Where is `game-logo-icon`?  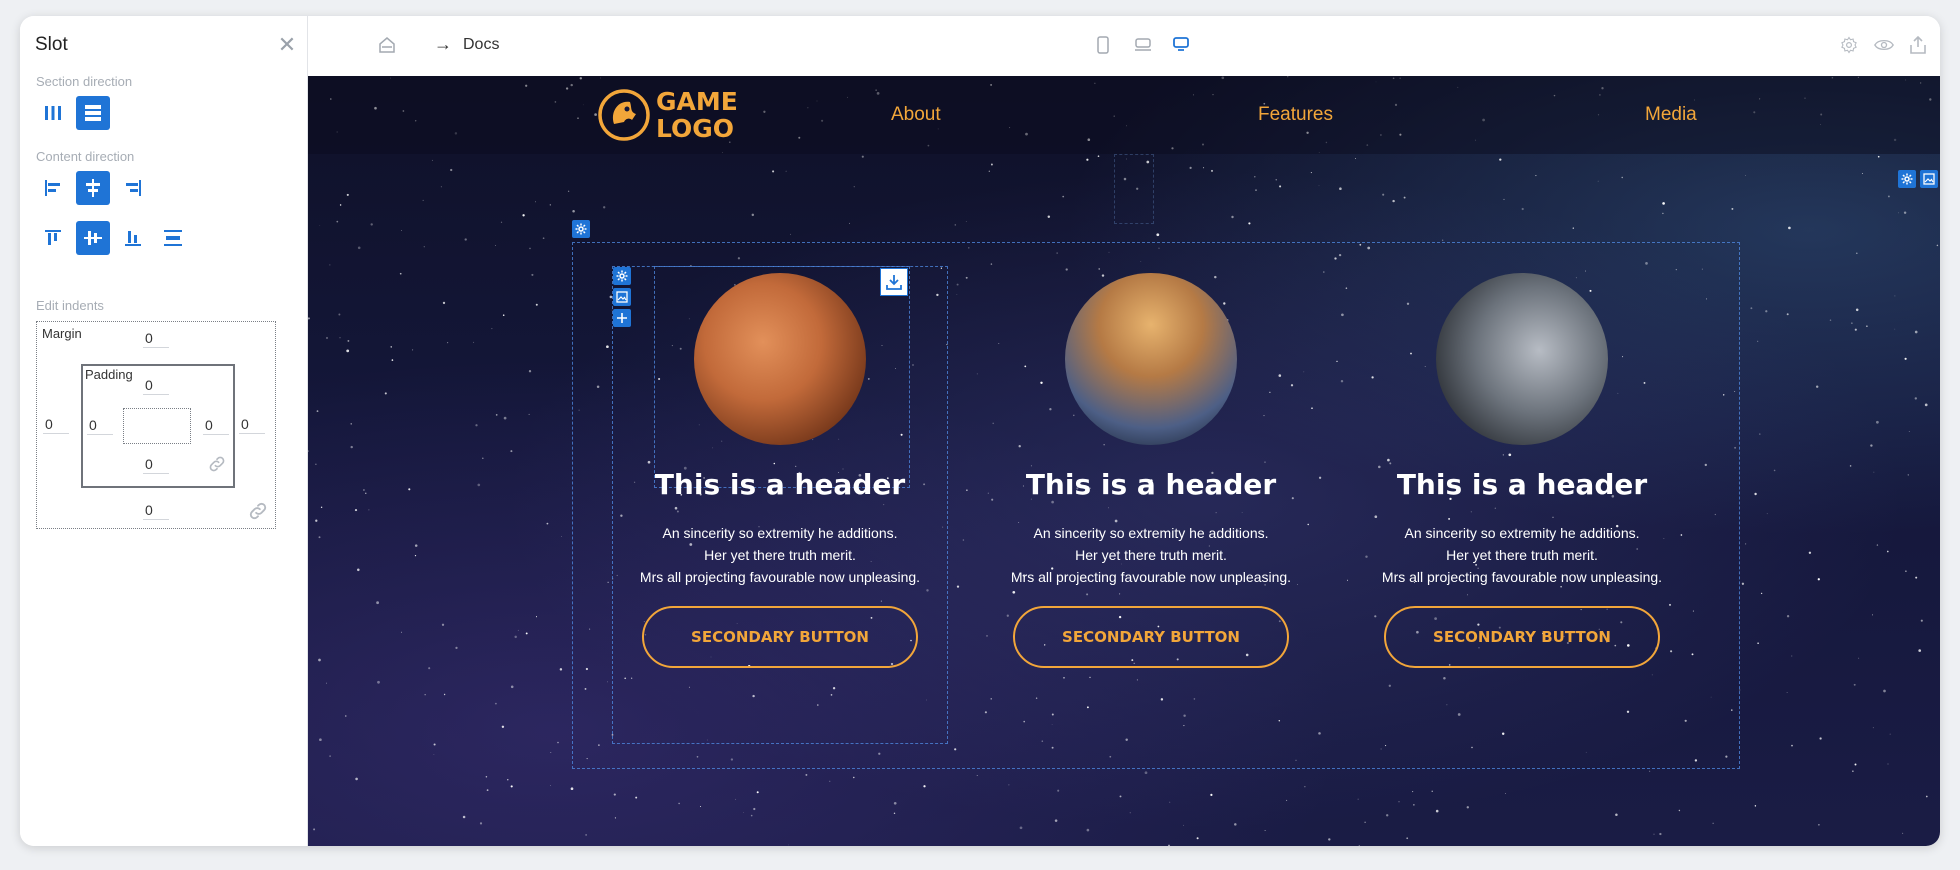
game-logo-icon is located at coordinates (624, 115).